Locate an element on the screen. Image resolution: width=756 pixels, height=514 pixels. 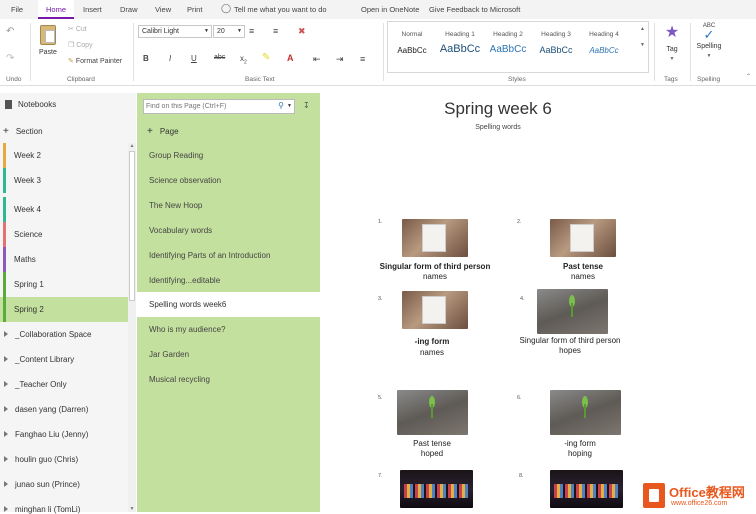
watermark-url: www.office26.com is located at coordinates (699, 503).